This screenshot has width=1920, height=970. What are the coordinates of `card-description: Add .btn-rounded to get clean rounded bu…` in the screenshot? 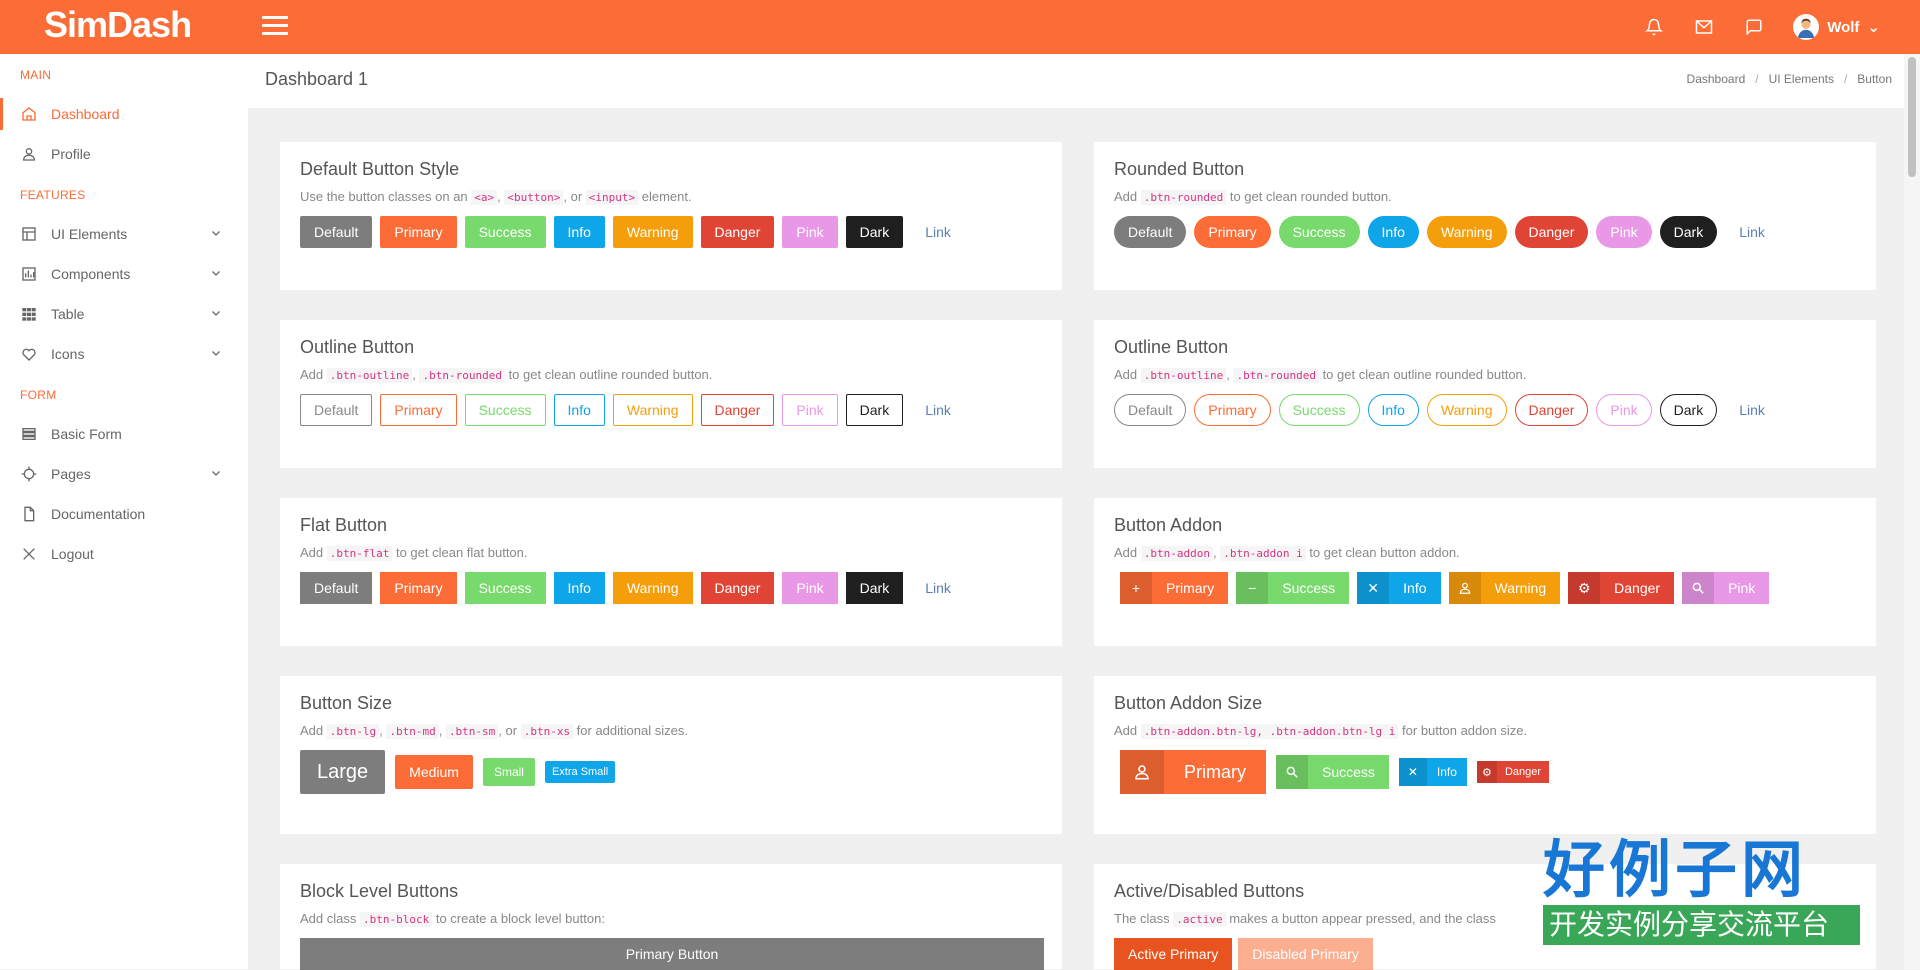 It's located at (1253, 197).